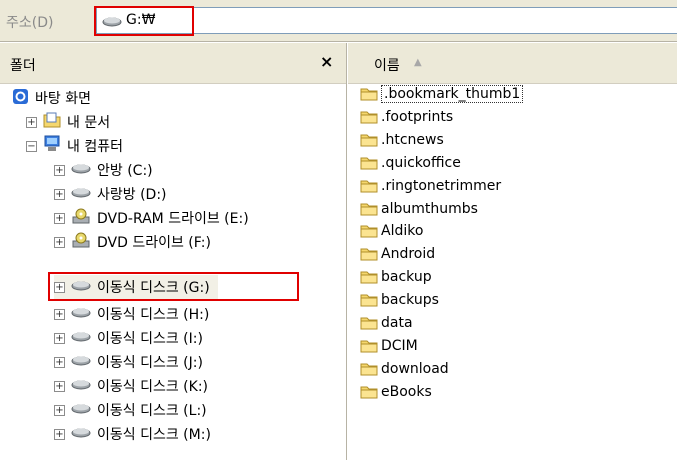  What do you see at coordinates (442, 94) in the screenshot?
I see `file-list-item: .bookmark_thumb1` at bounding box center [442, 94].